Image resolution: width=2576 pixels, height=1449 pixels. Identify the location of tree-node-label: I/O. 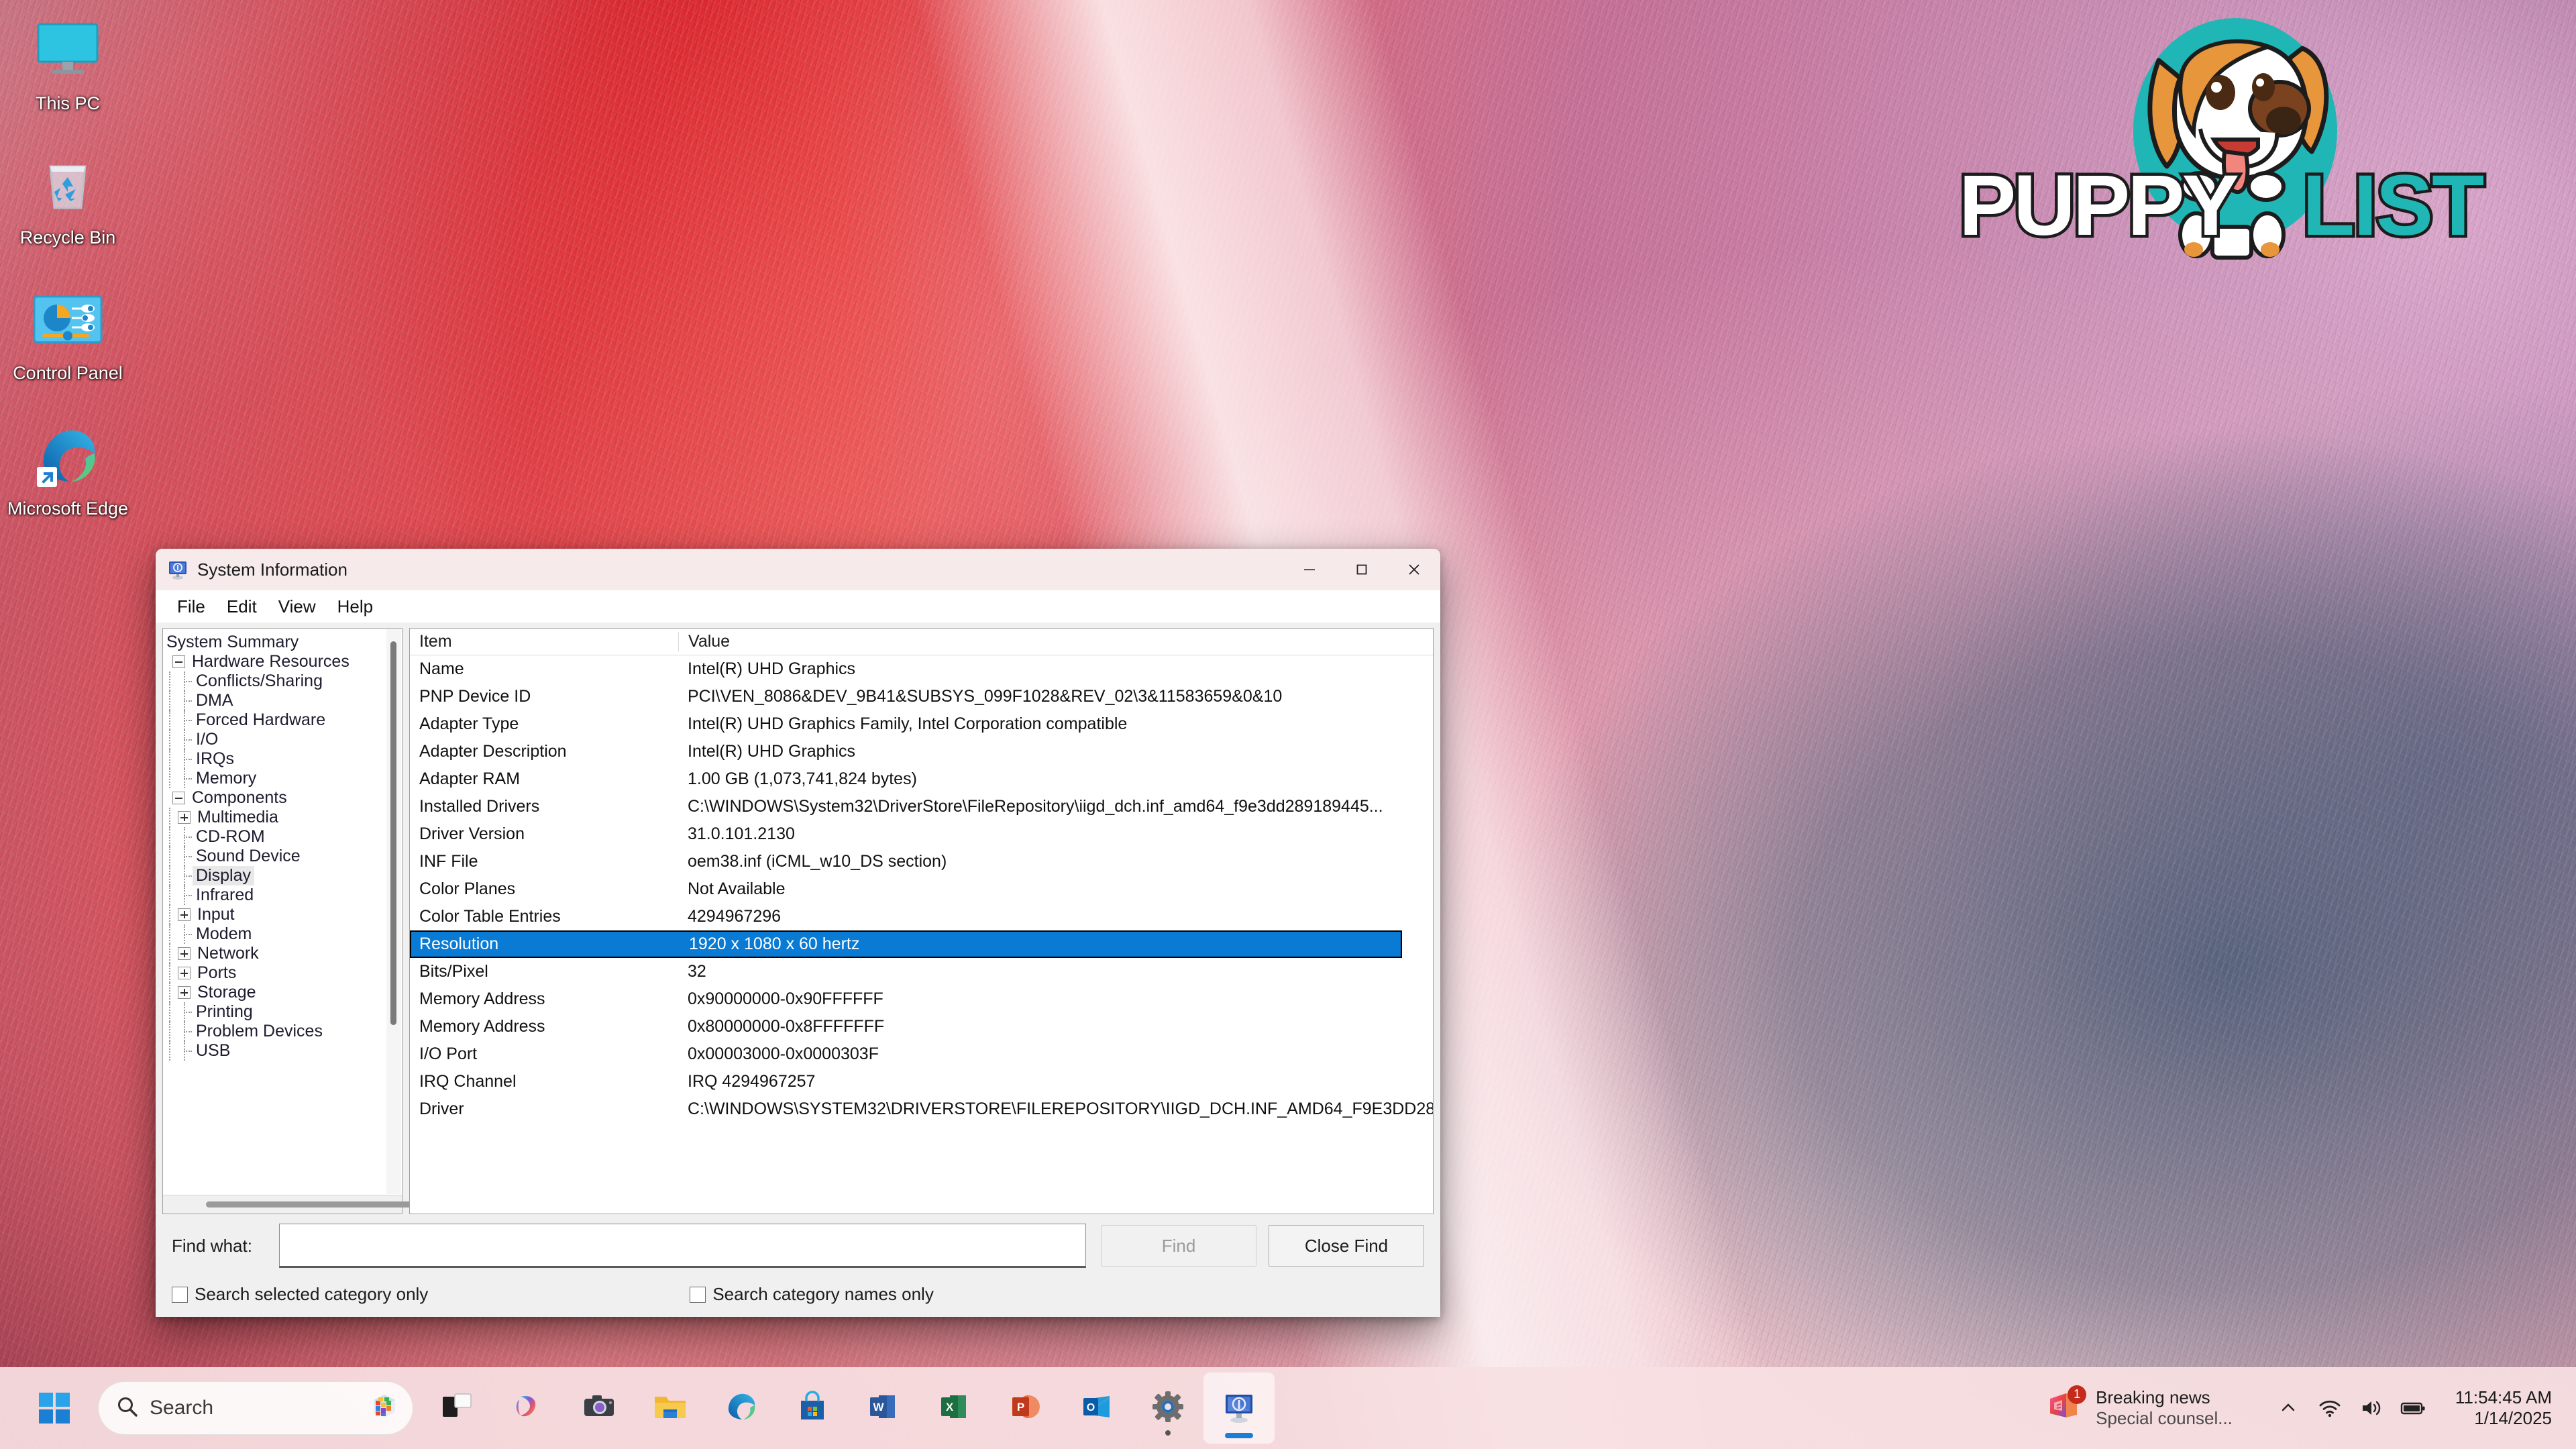
(207, 739).